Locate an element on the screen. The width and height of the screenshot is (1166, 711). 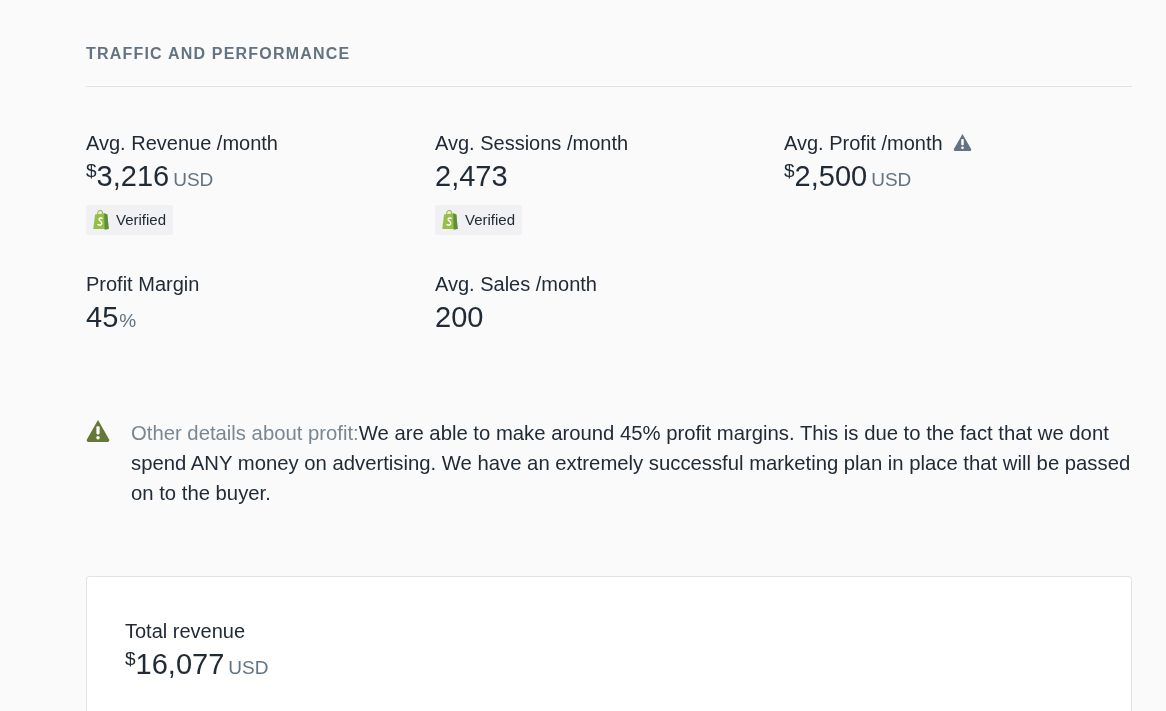
metric-label: Avg. Revenue /month is located at coordinates (182, 143).